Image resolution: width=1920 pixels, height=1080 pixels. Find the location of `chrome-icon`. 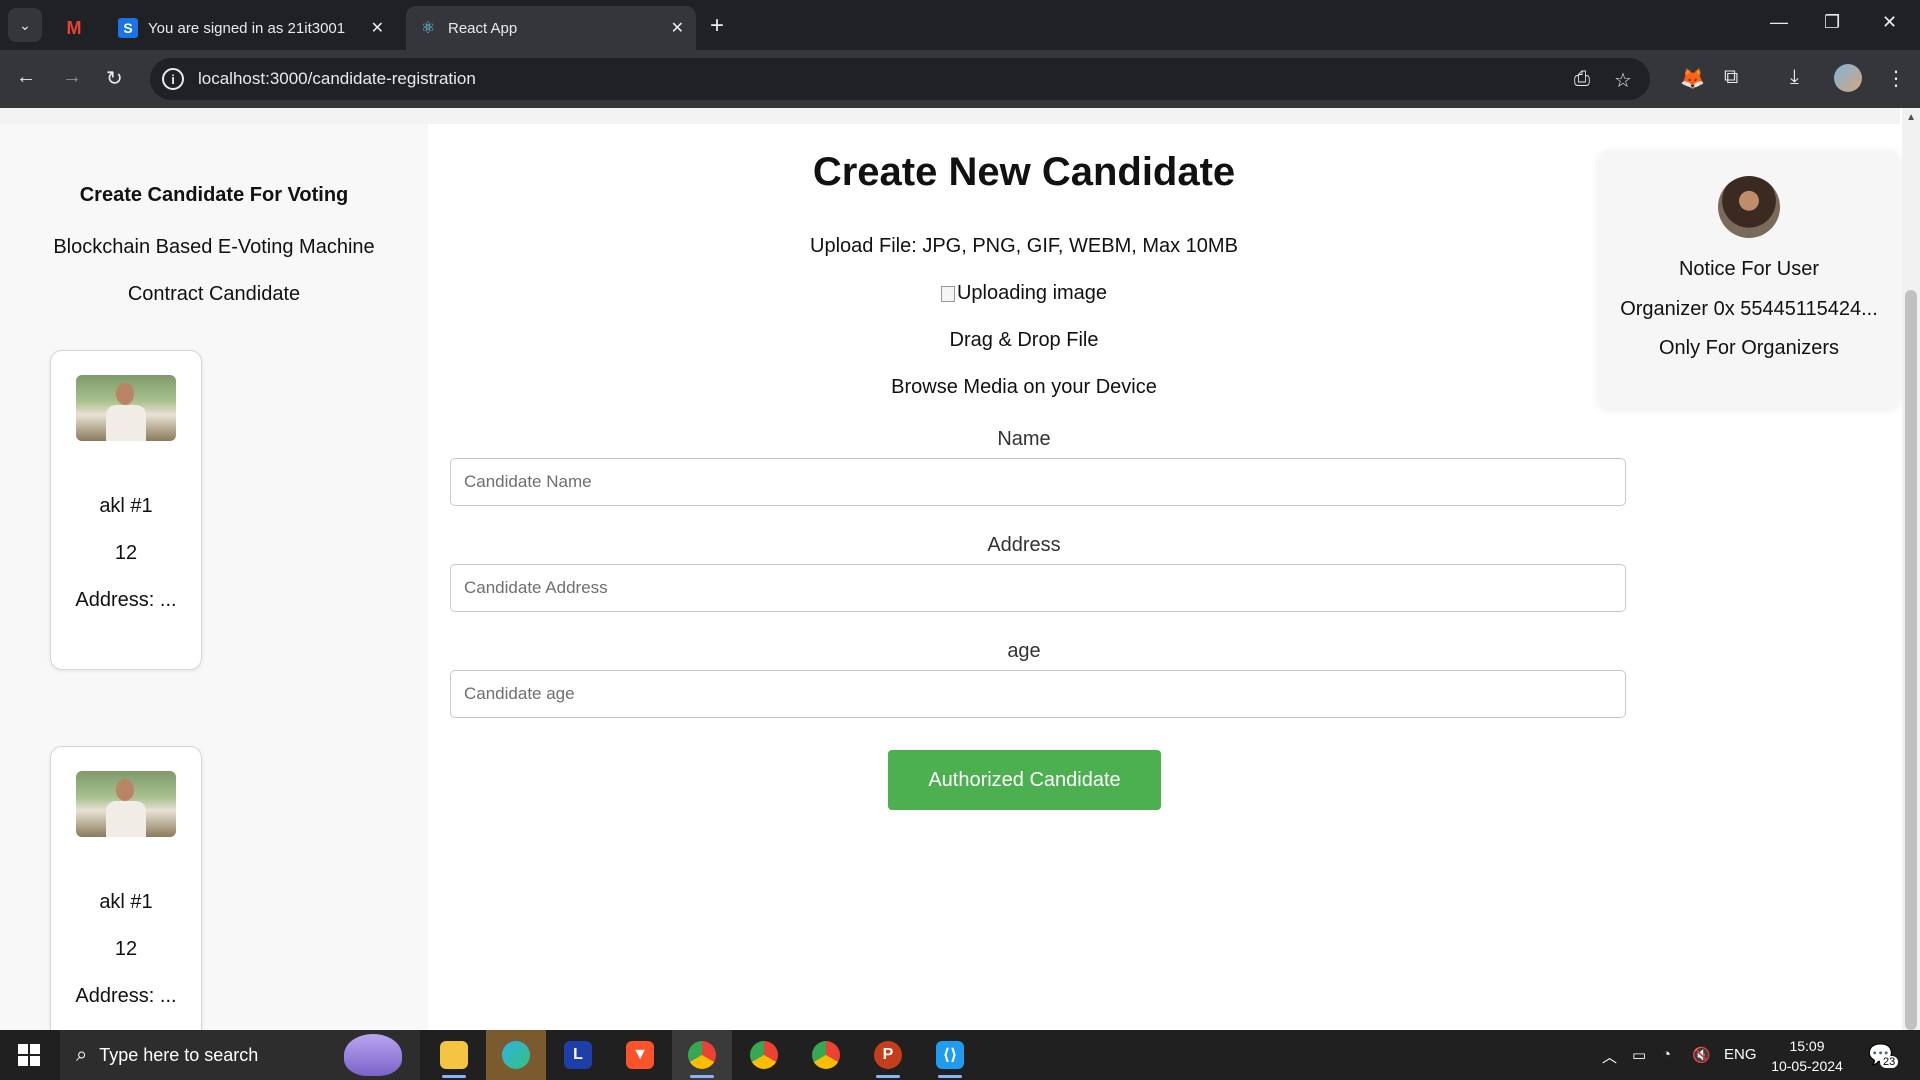

chrome-icon is located at coordinates (702, 1055).